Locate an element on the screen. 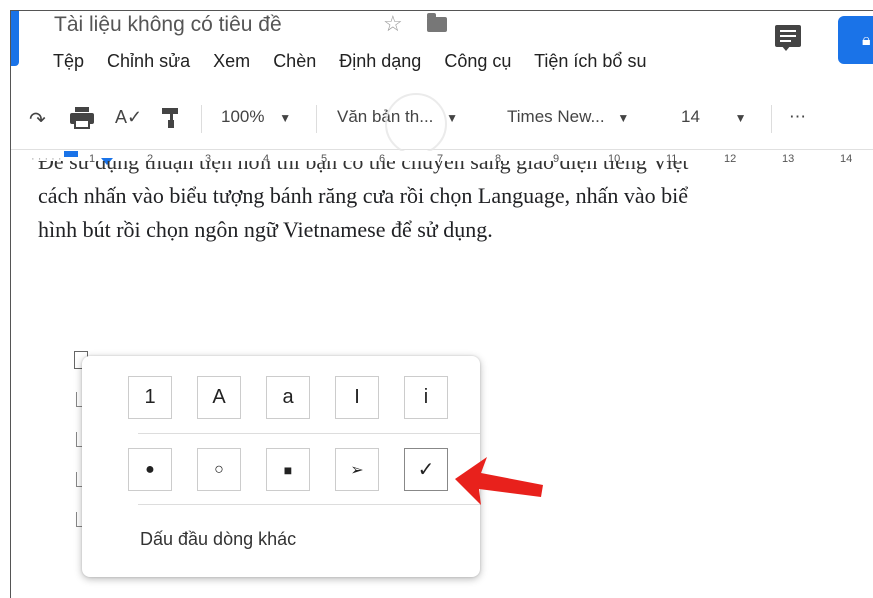 Image resolution: width=873 pixels, height=598 pixels. menu-insert: Chèn is located at coordinates (294, 61).